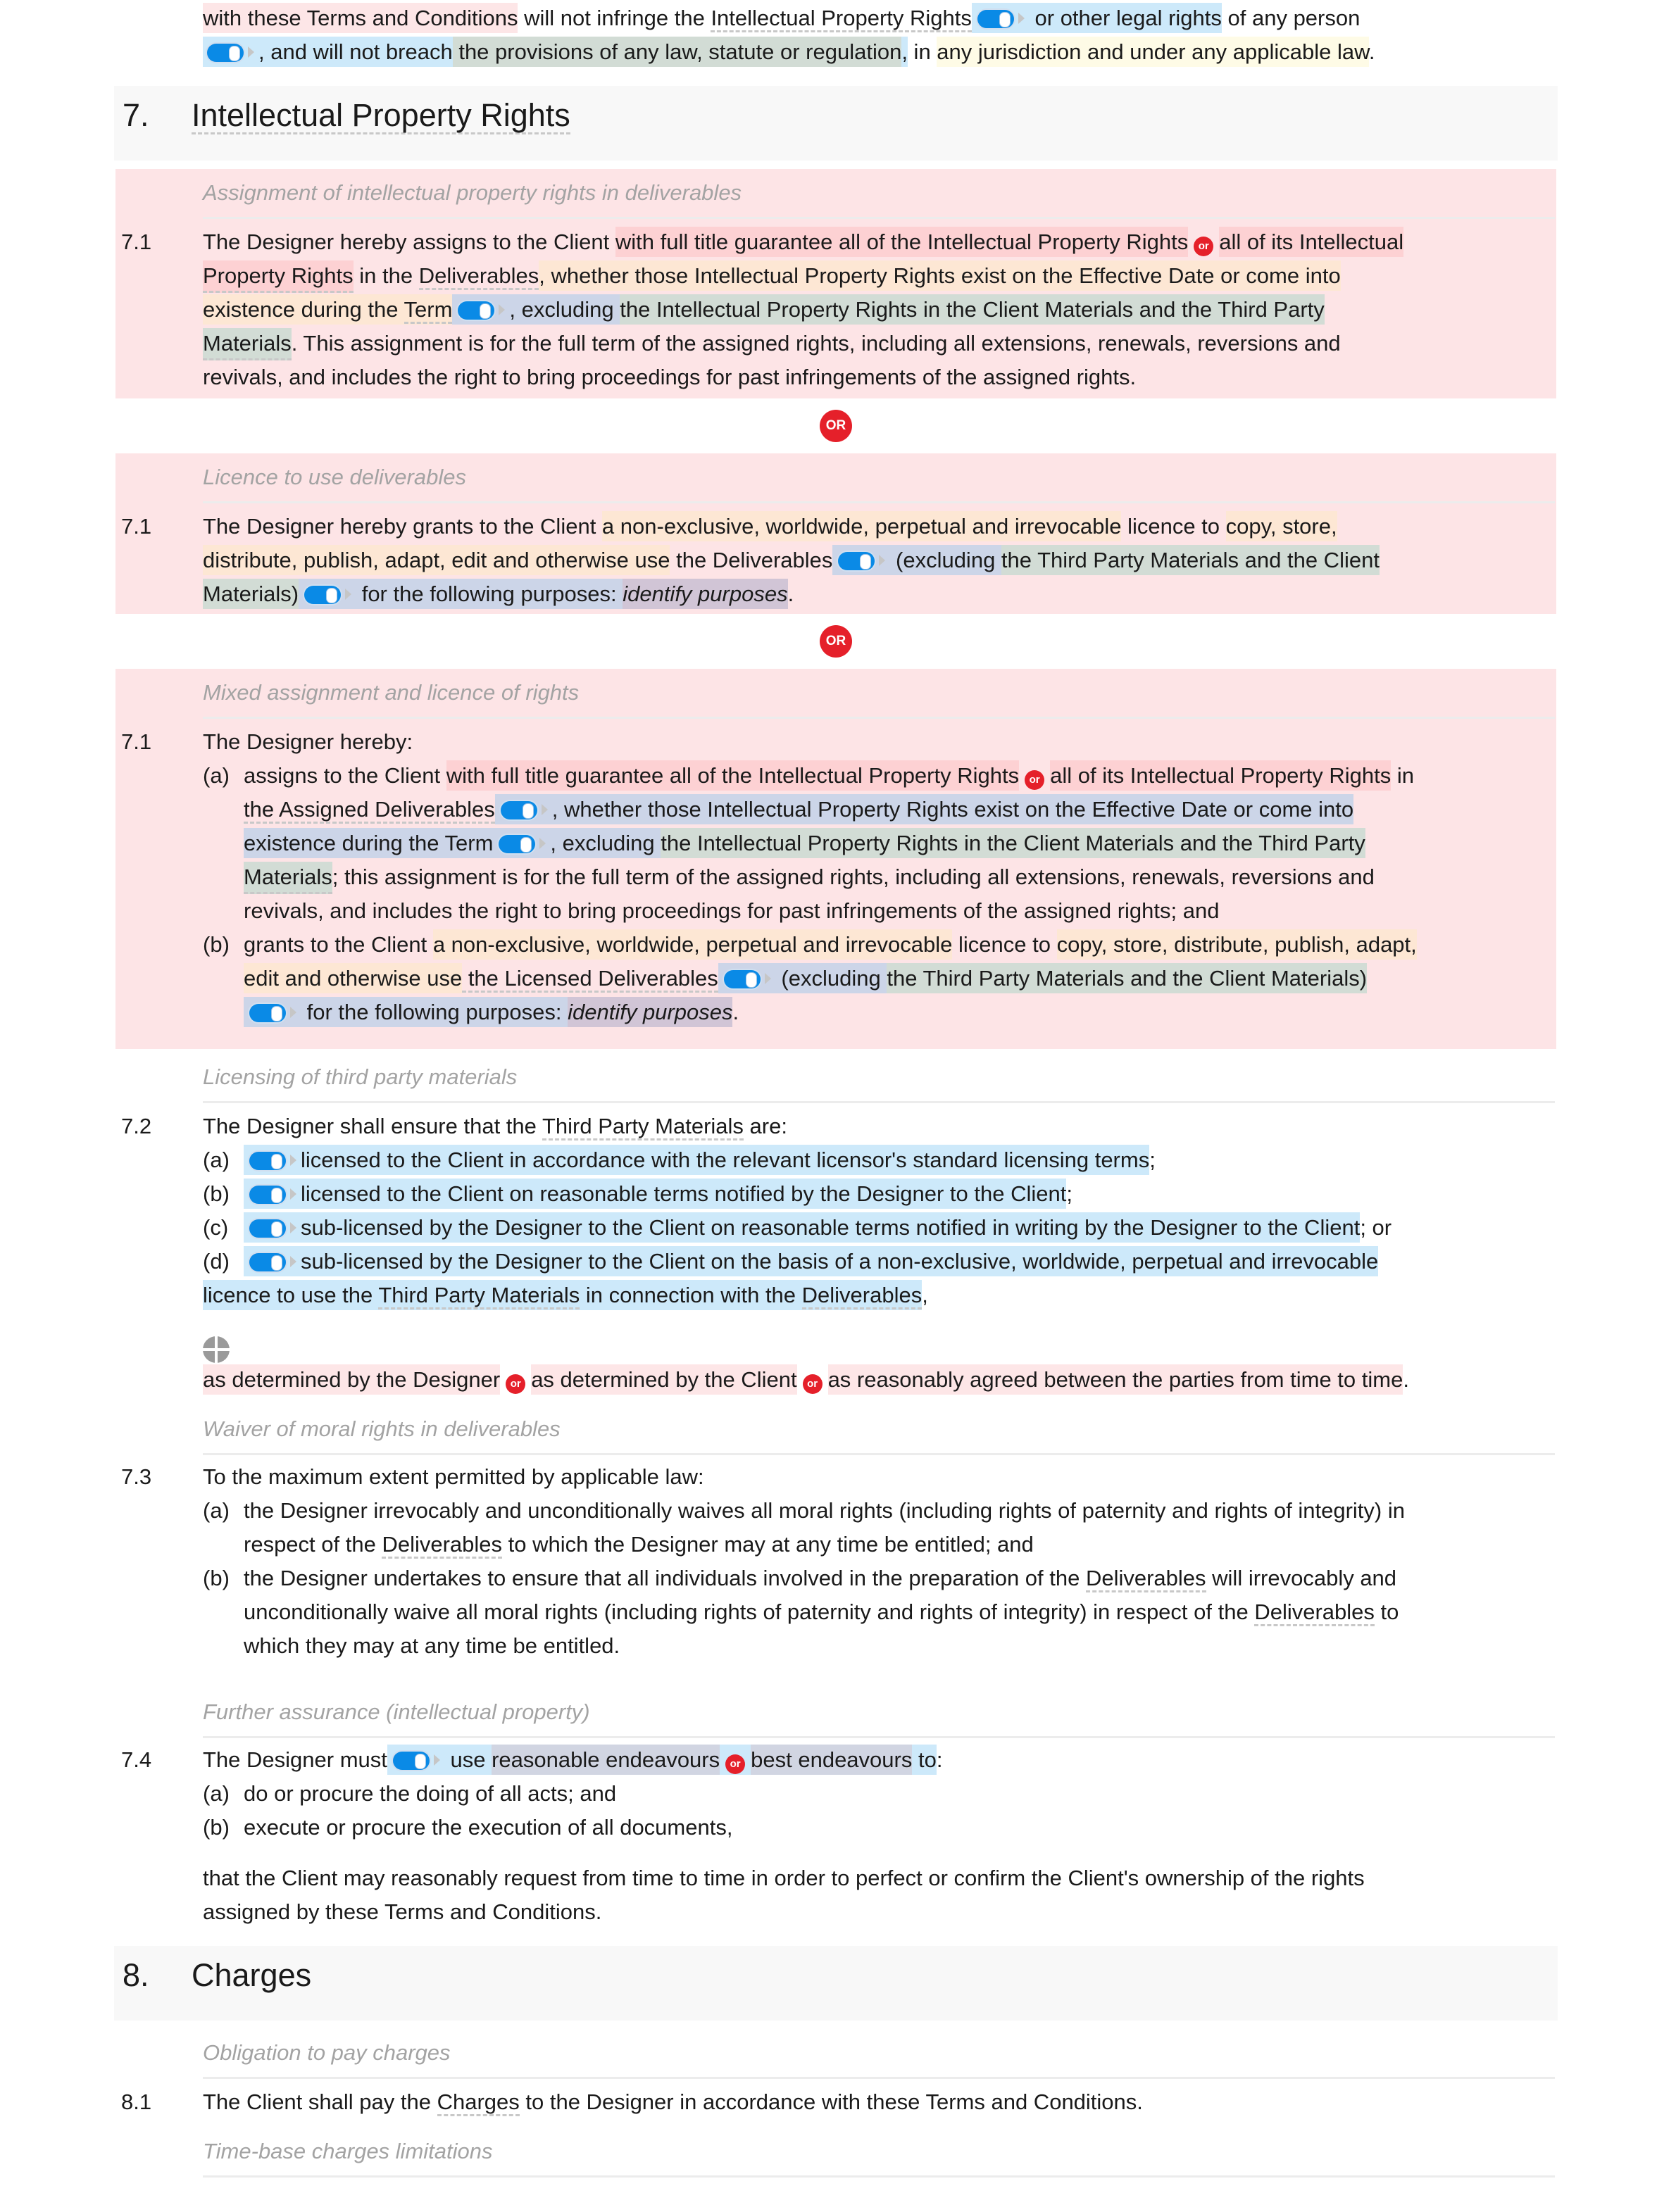  What do you see at coordinates (339, 945) in the screenshot?
I see `clause-text: grants to the Client` at bounding box center [339, 945].